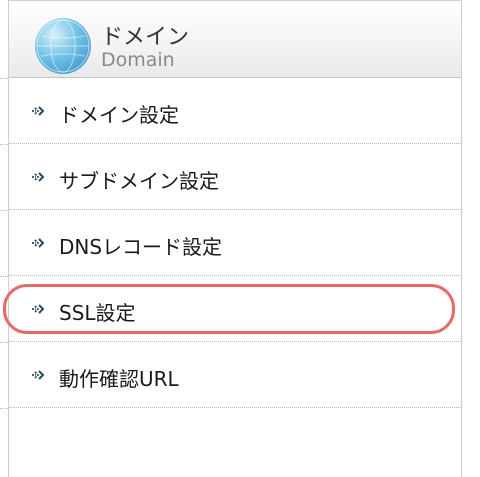  Describe the element at coordinates (235, 177) in the screenshot. I see `menu-item-subdomain-settings: サブドメイン設定` at that location.